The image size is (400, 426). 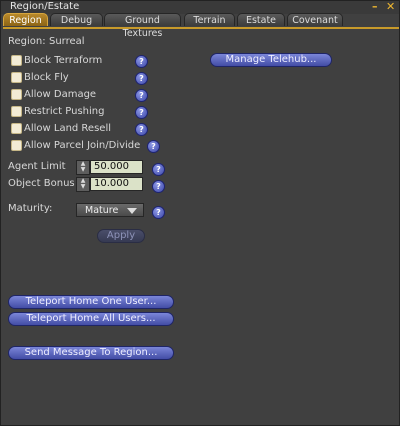 What do you see at coordinates (116, 167) in the screenshot?
I see `agent-limit-field: 50.000` at bounding box center [116, 167].